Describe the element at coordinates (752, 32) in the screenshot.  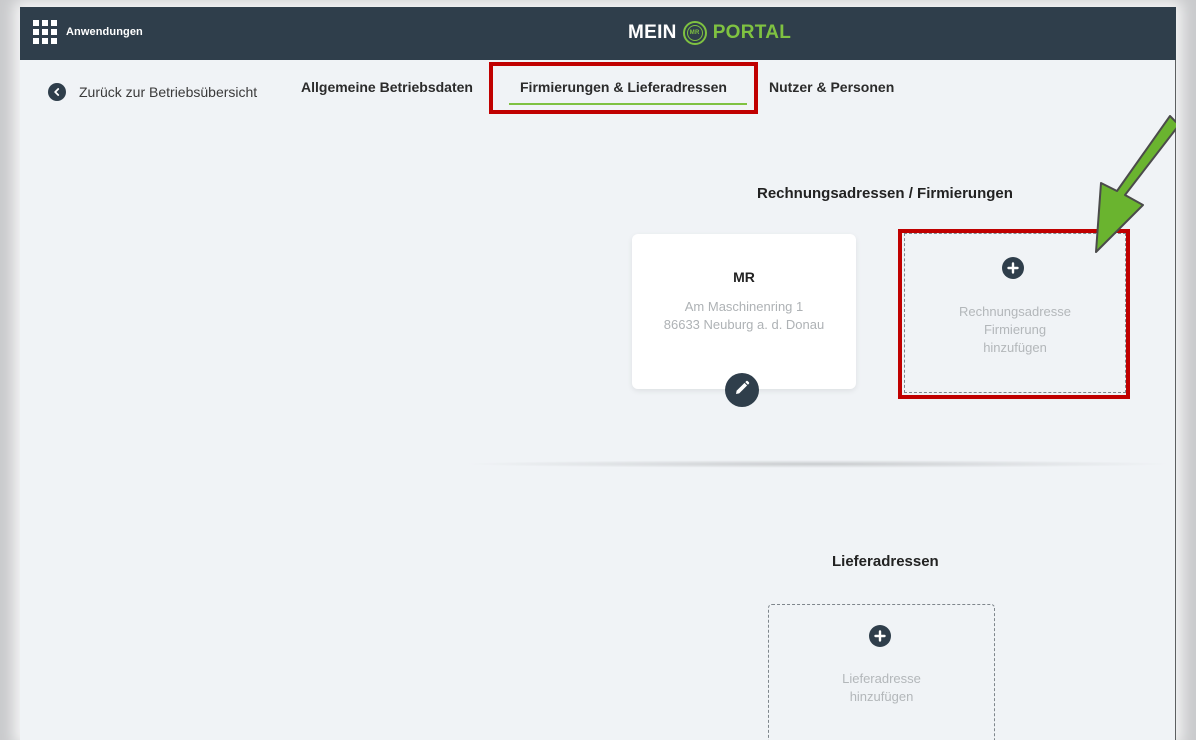
I see `logo-text-portal: PORTAL` at that location.